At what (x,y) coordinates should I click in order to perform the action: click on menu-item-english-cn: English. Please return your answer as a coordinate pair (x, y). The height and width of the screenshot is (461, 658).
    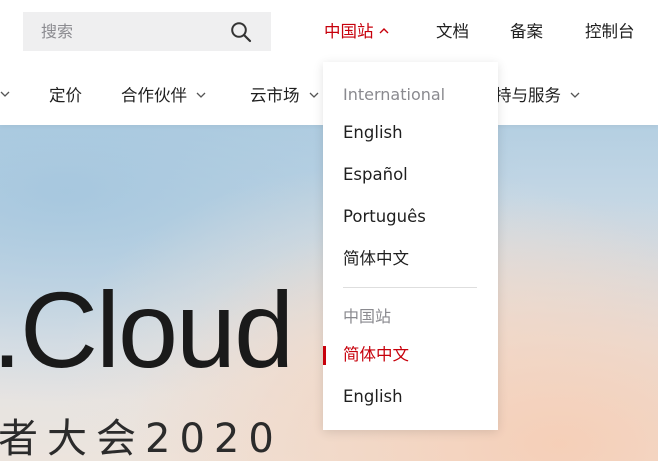
    Looking at the image, I should click on (410, 397).